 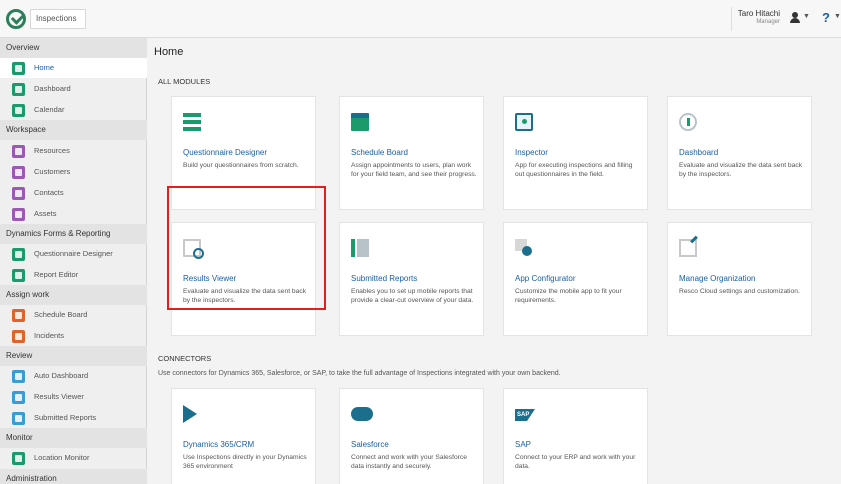 What do you see at coordinates (62, 457) in the screenshot?
I see `sidebar-item-label: Location Monitor` at bounding box center [62, 457].